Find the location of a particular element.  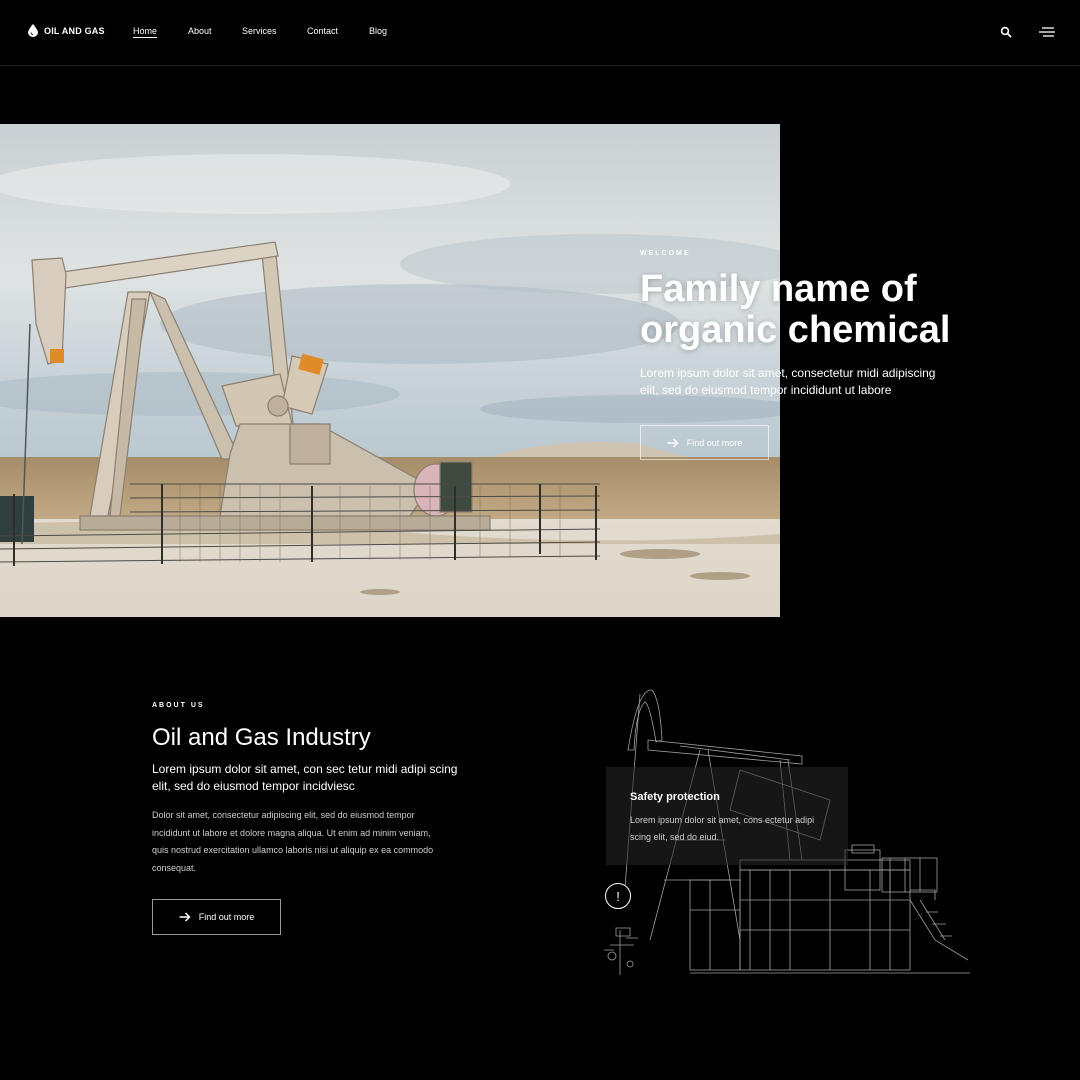

hero-button-label: Find out more is located at coordinates (714, 442).